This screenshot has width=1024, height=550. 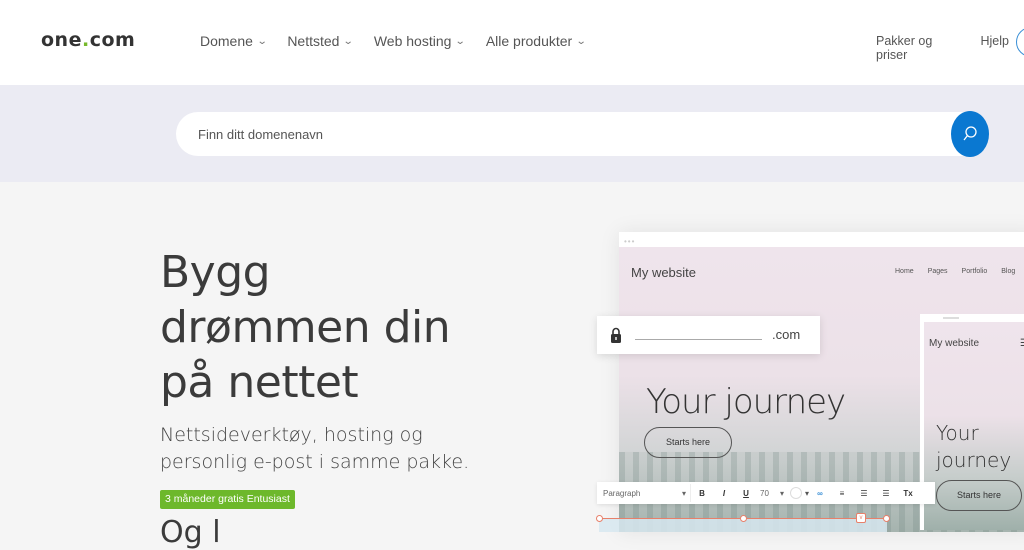 What do you see at coordinates (226, 41) in the screenshot?
I see `nav-label: Domene` at bounding box center [226, 41].